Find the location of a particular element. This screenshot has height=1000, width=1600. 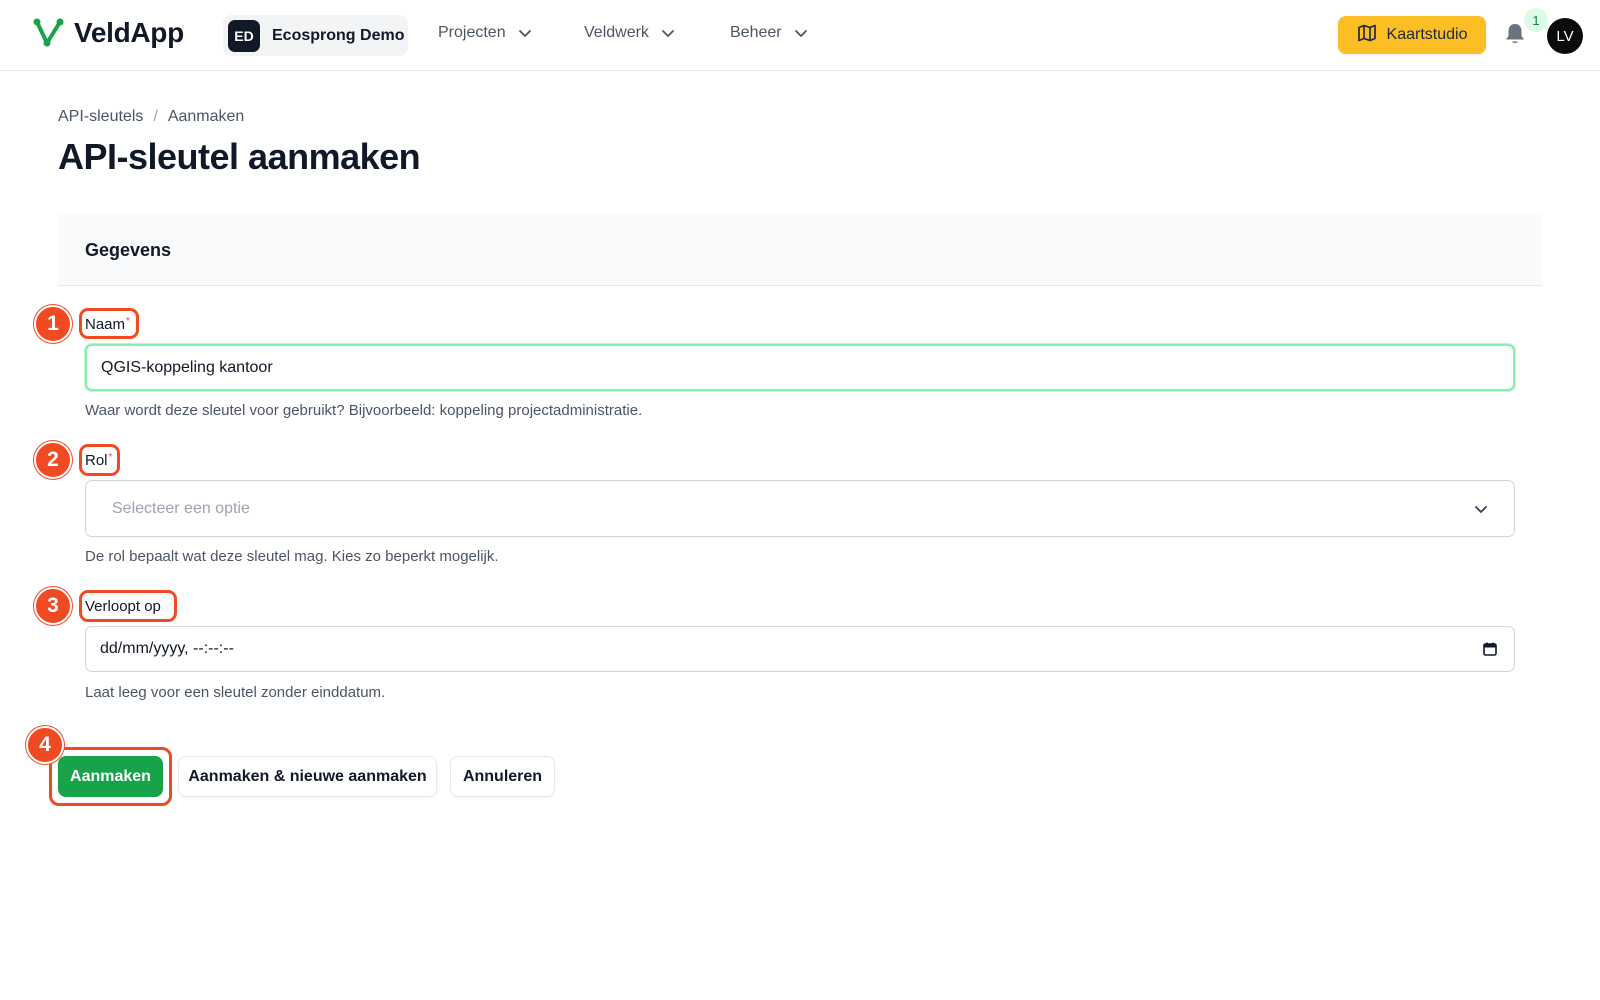

app-name: VeldApp is located at coordinates (129, 32).